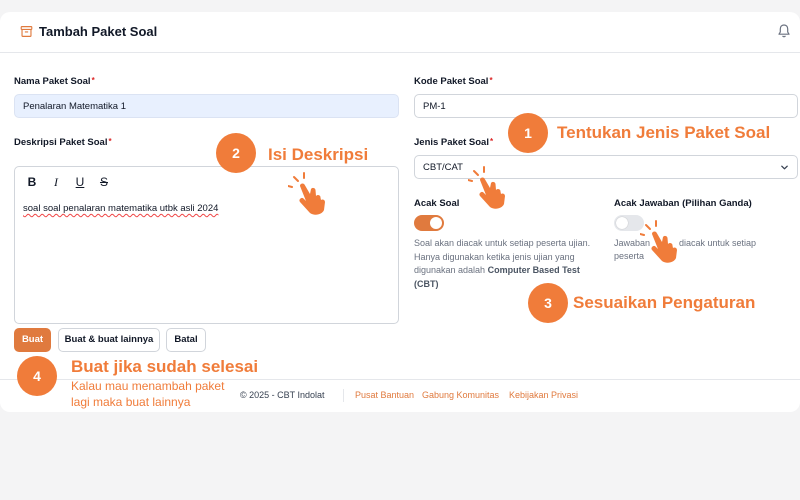  Describe the element at coordinates (109, 340) in the screenshot. I see `create-another-button: Buat & buat lainnya` at that location.